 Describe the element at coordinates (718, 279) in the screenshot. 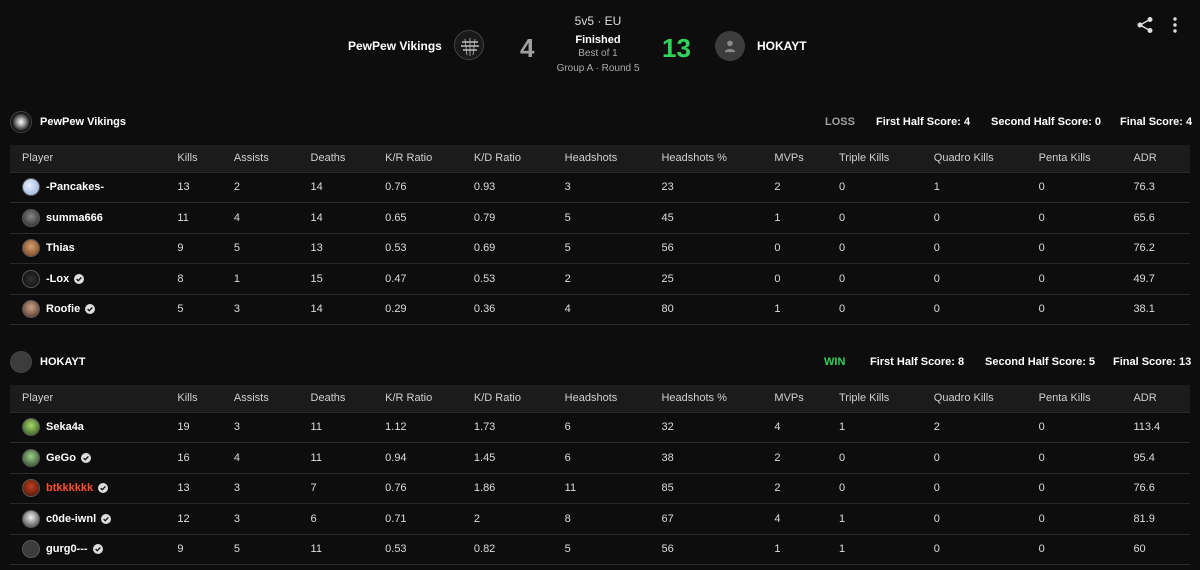

I see `stat-cell: 25` at that location.